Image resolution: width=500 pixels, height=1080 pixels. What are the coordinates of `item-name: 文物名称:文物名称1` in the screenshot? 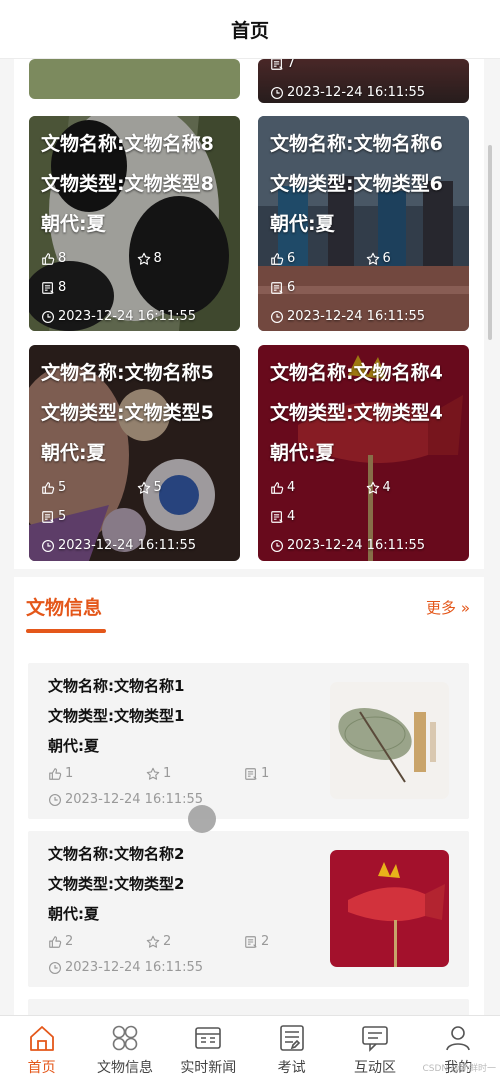 It's located at (116, 686).